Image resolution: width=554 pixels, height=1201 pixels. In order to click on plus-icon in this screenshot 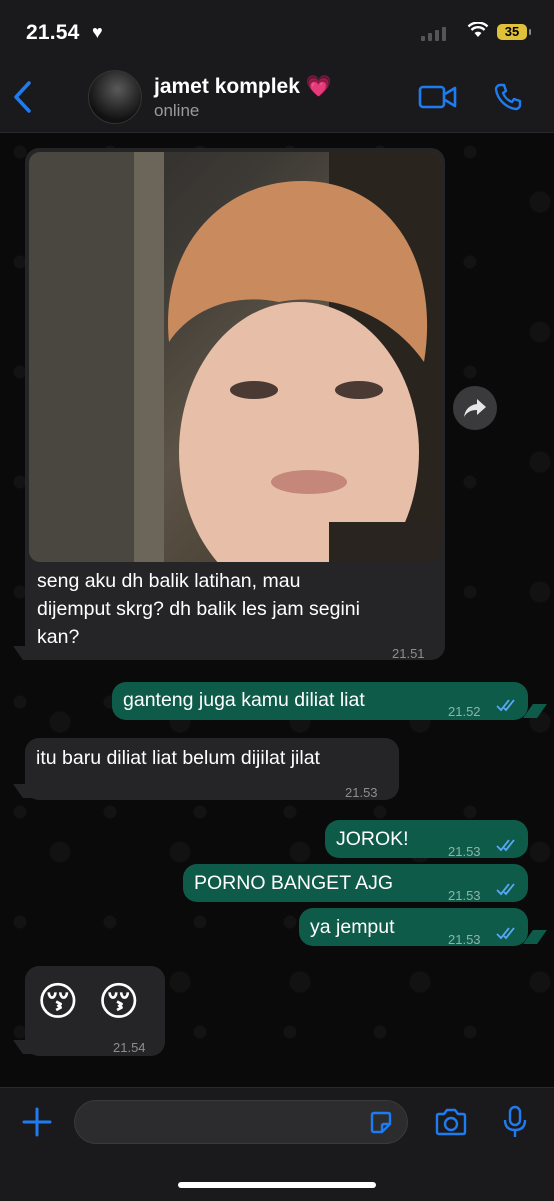, I will do `click(37, 1124)`.